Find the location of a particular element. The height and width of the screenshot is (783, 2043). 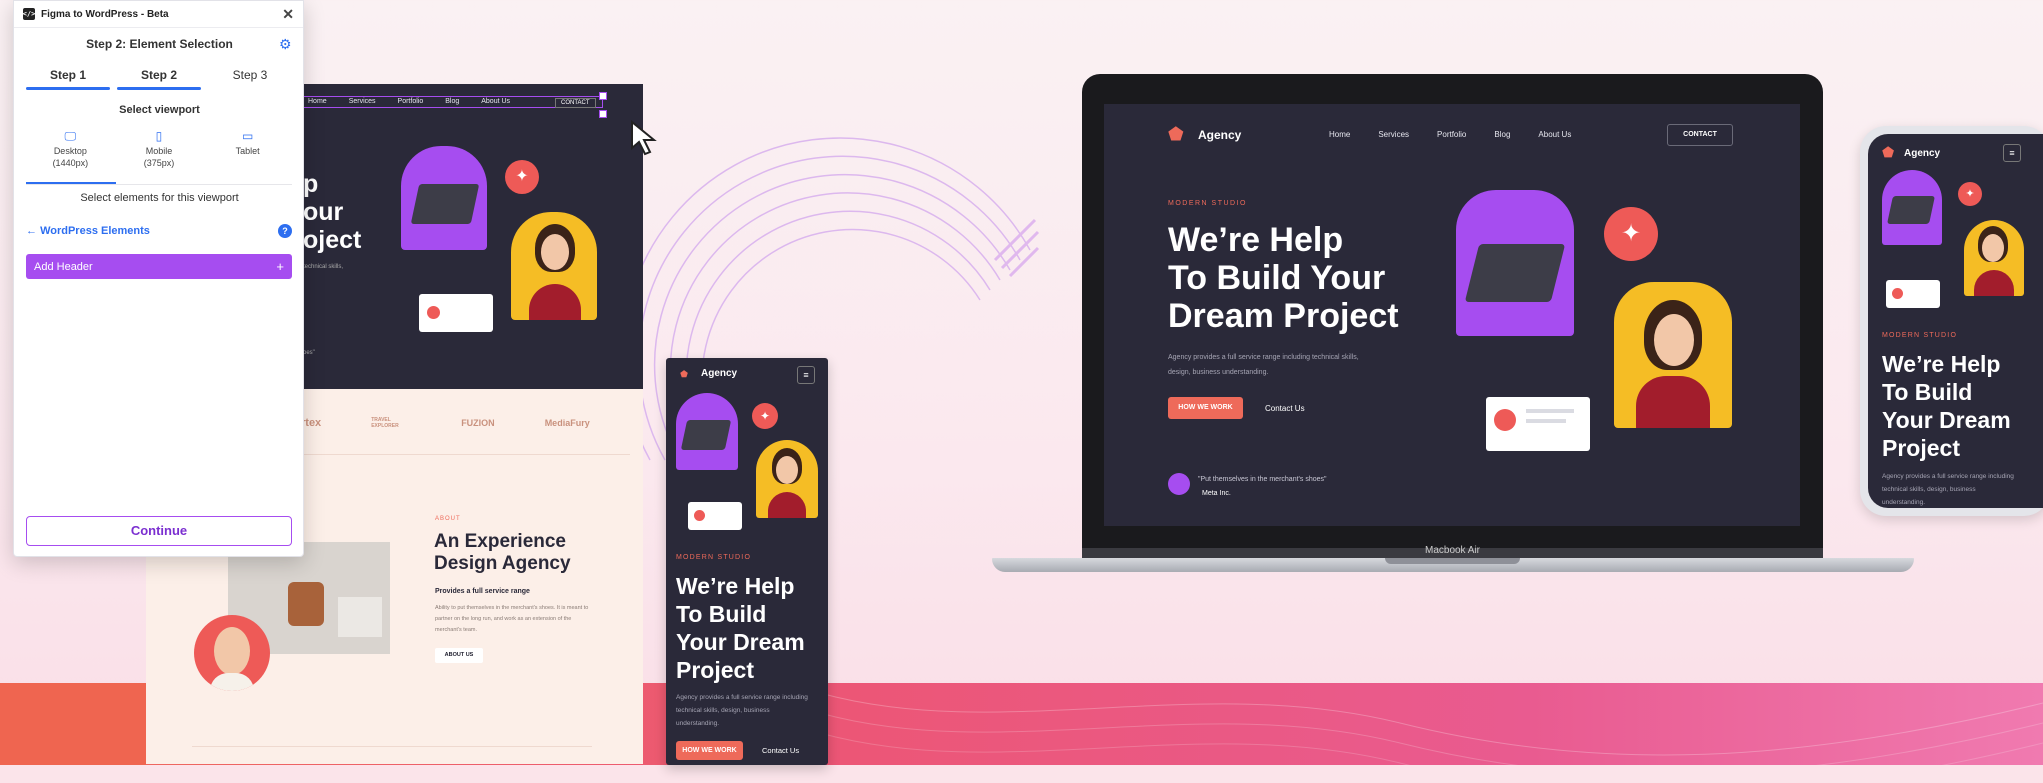

quote-text: "Put themselves in the merchant's shoes" is located at coordinates (1262, 479).